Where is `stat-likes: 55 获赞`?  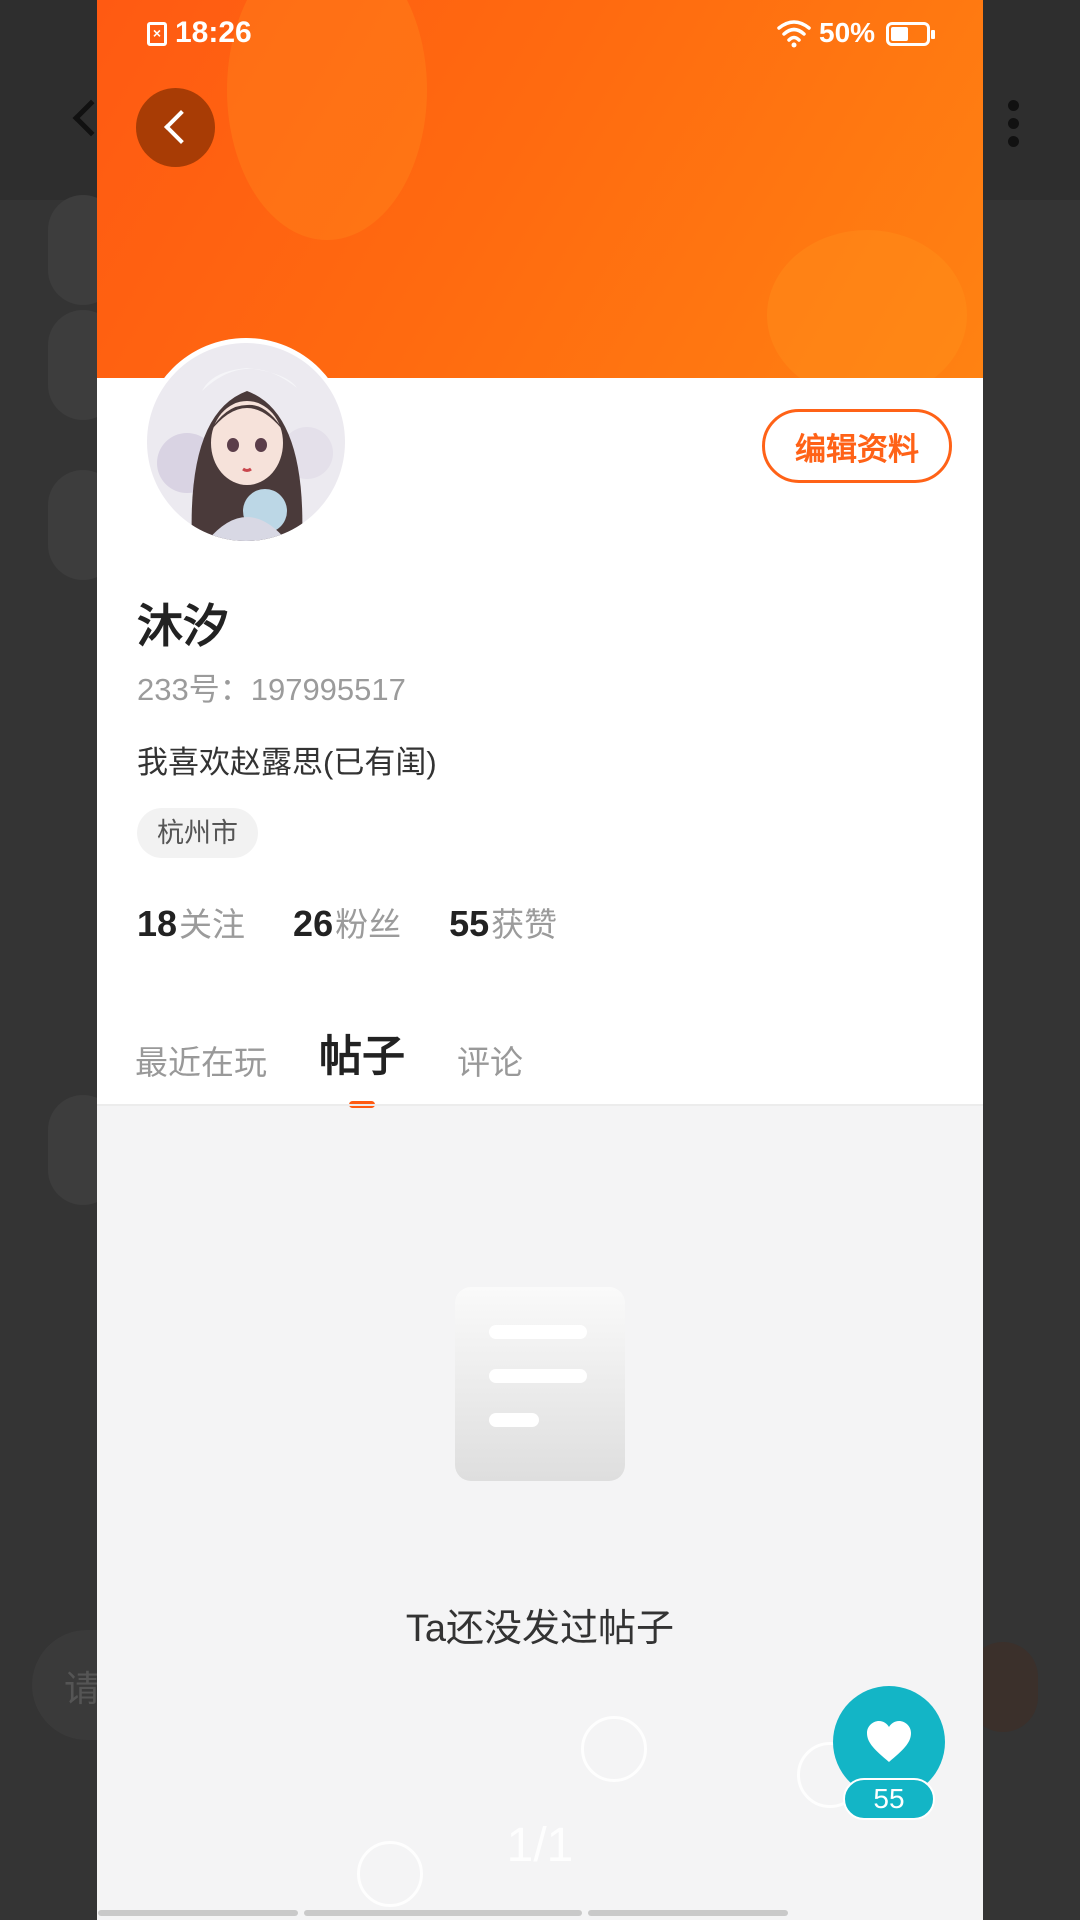 stat-likes: 55 获赞 is located at coordinates (503, 922).